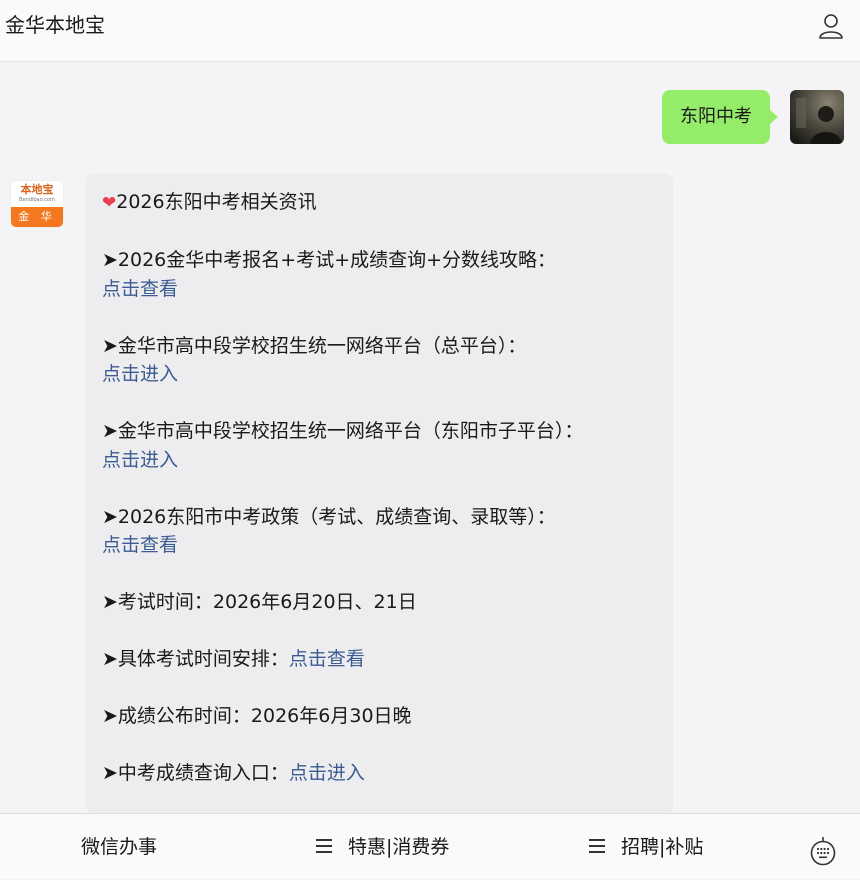 The image size is (860, 880). I want to click on schedule-link: 点击查看, so click(327, 659).